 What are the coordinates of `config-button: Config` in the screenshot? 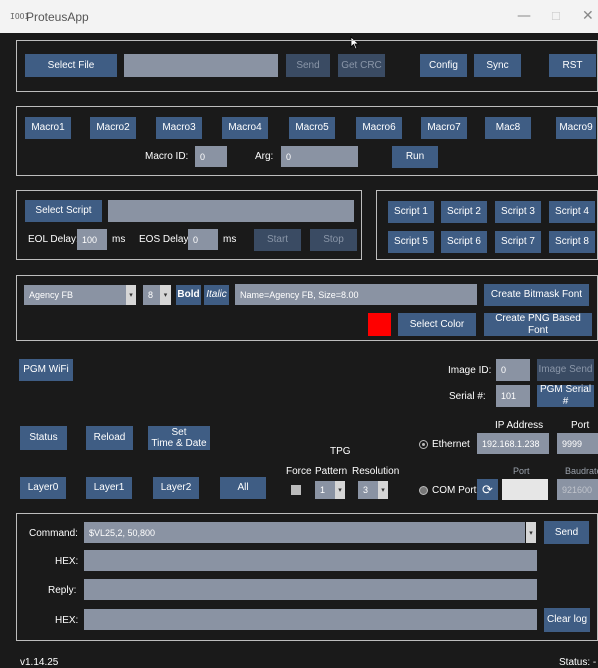 It's located at (443, 65).